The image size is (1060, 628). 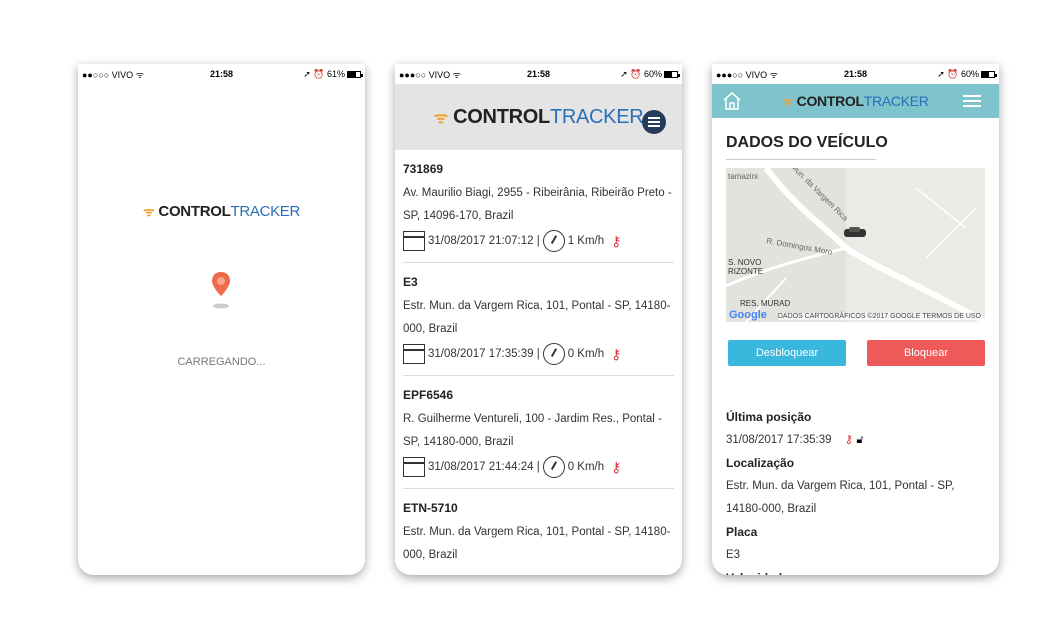 What do you see at coordinates (779, 440) in the screenshot?
I see `last-position-value: 31/08/2017 17:35:39` at bounding box center [779, 440].